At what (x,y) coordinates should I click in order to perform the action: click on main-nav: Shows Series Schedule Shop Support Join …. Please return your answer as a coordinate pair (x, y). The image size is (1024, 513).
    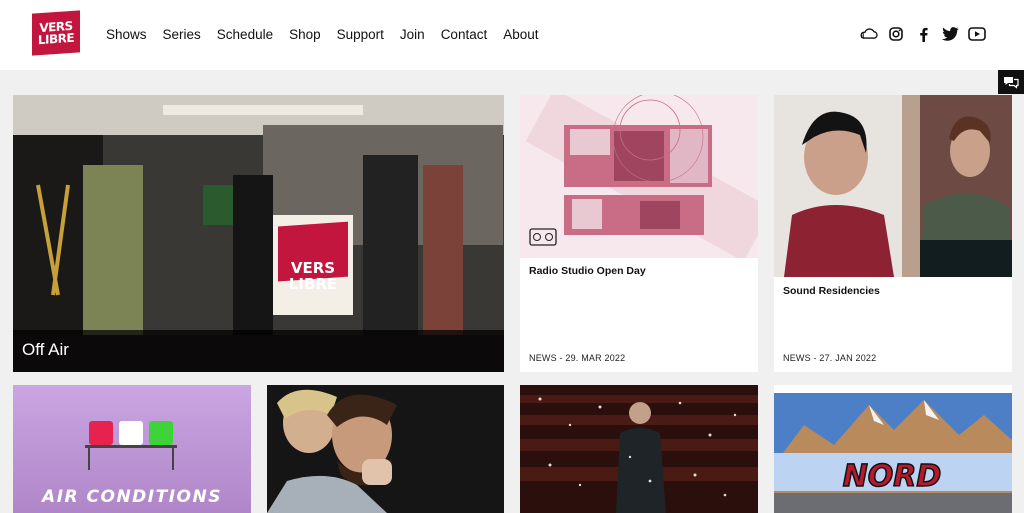
    Looking at the image, I should click on (322, 35).